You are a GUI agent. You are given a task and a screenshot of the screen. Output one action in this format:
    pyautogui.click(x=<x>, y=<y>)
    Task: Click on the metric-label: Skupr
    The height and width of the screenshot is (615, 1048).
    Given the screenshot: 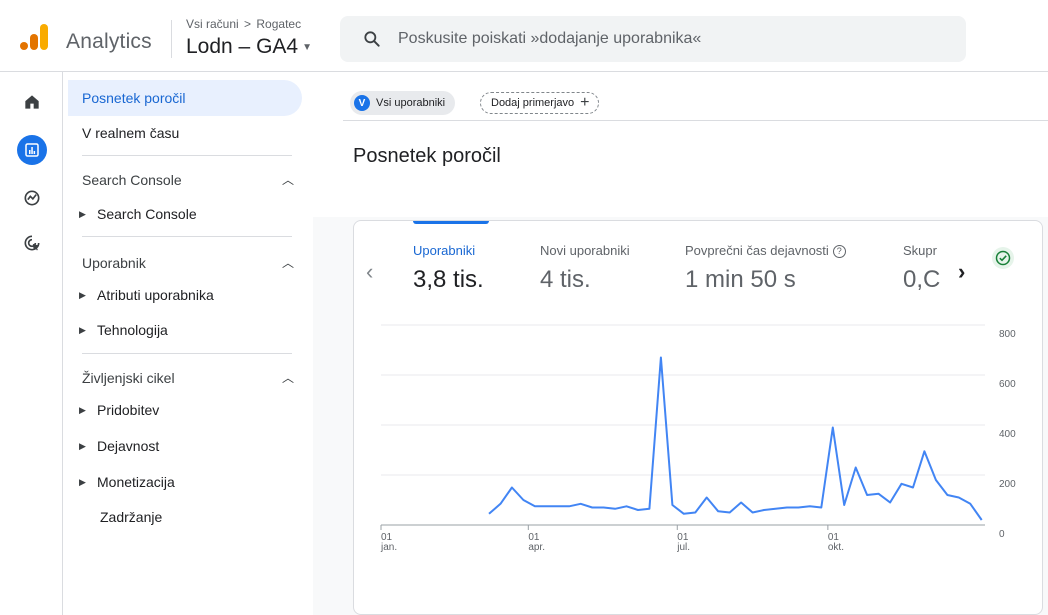 What is the action you would take?
    pyautogui.click(x=920, y=250)
    